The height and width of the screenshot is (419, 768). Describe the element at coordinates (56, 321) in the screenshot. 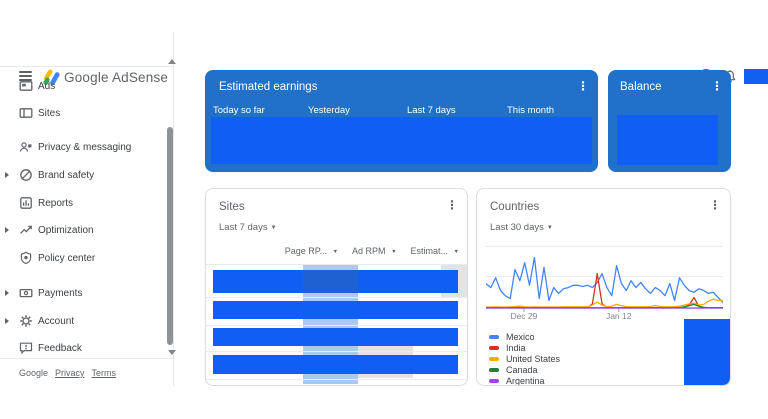

I see `sidebar-item-label: Account` at that location.